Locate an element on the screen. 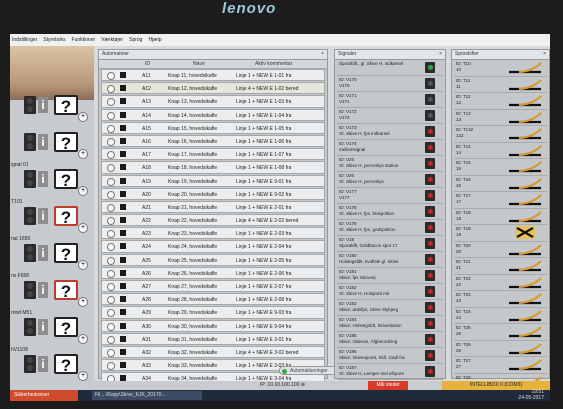  turnout-row: ID: T22 22 is located at coordinates (500, 283).